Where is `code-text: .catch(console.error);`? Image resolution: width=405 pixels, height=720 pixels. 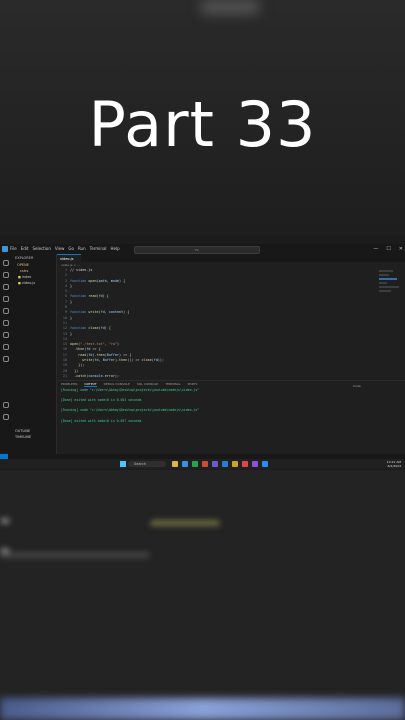
code-text: .catch(console.error); is located at coordinates (95, 375).